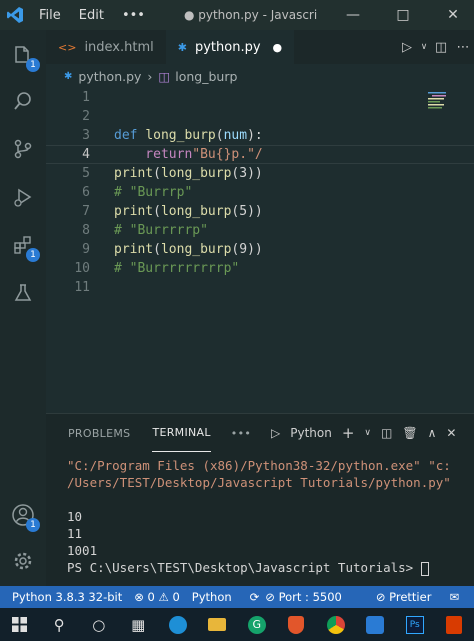  I want to click on search-icon: ⚲, so click(60, 624).